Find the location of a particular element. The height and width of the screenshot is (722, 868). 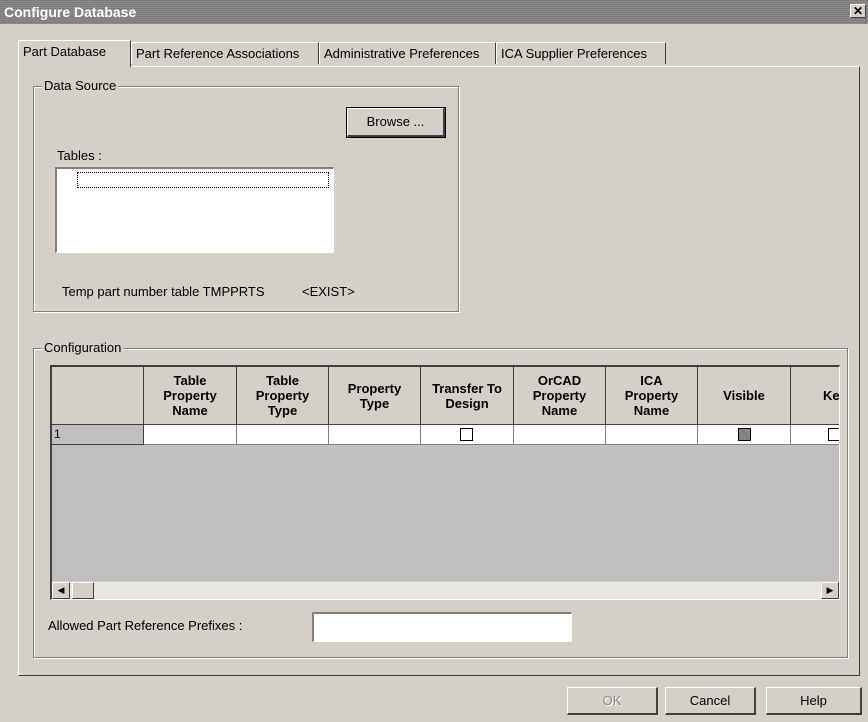

col-header-table-property-type: Table Property Type is located at coordinates (283, 396).